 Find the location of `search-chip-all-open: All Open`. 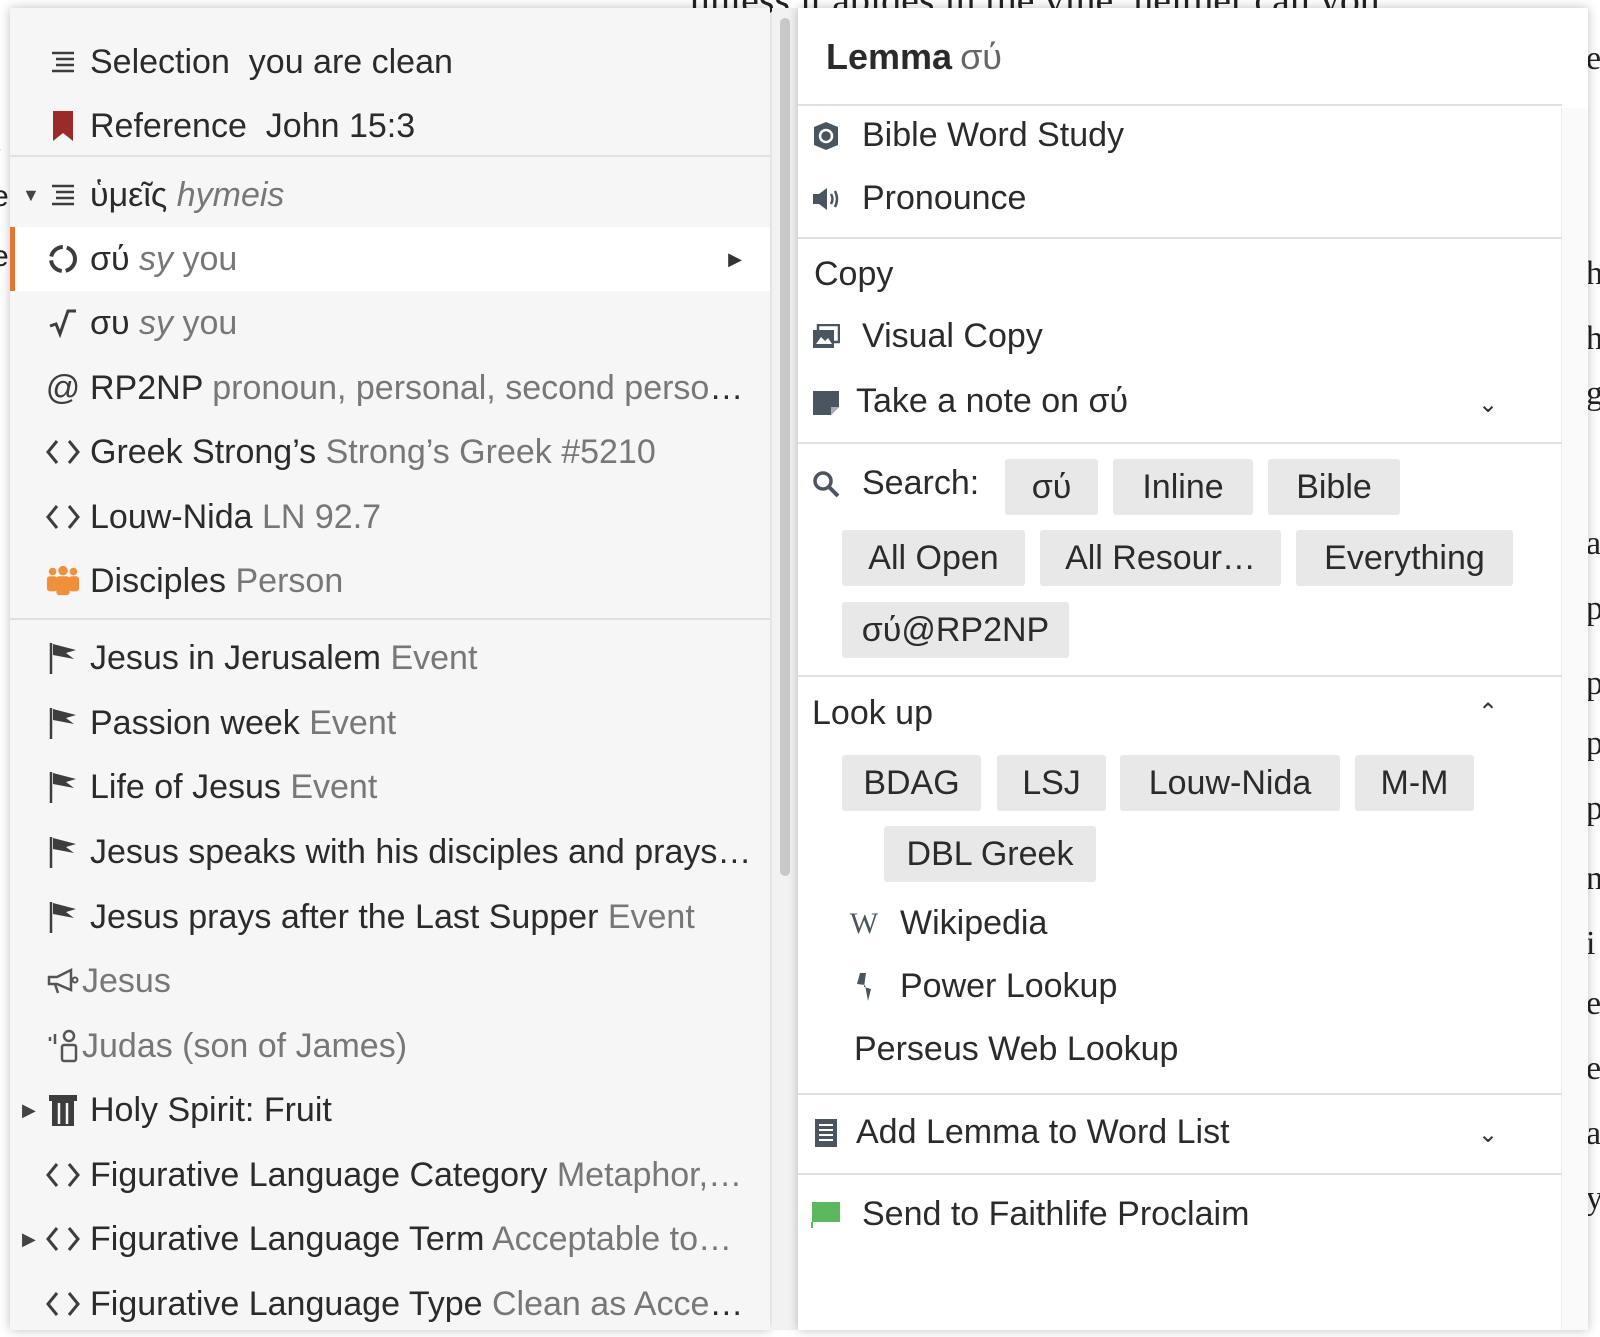

search-chip-all-open: All Open is located at coordinates (933, 558).